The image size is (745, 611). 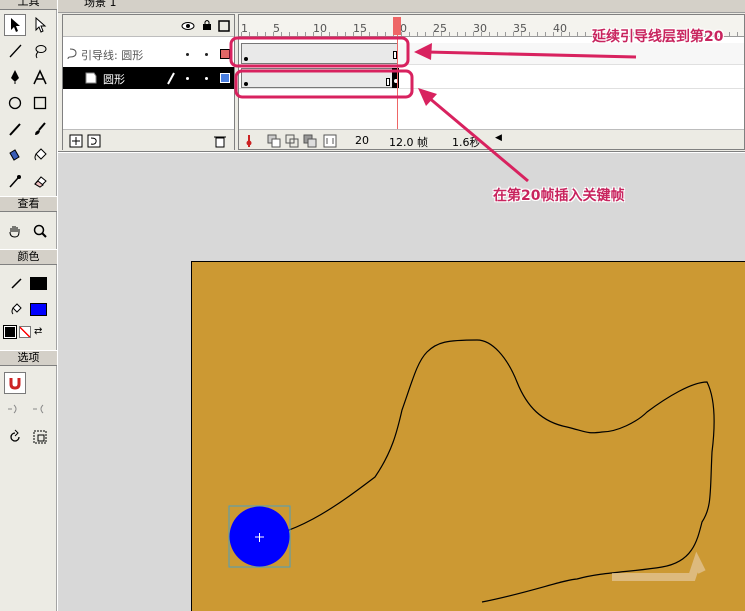 What do you see at coordinates (12, 409) in the screenshot?
I see `smooth-icon` at bounding box center [12, 409].